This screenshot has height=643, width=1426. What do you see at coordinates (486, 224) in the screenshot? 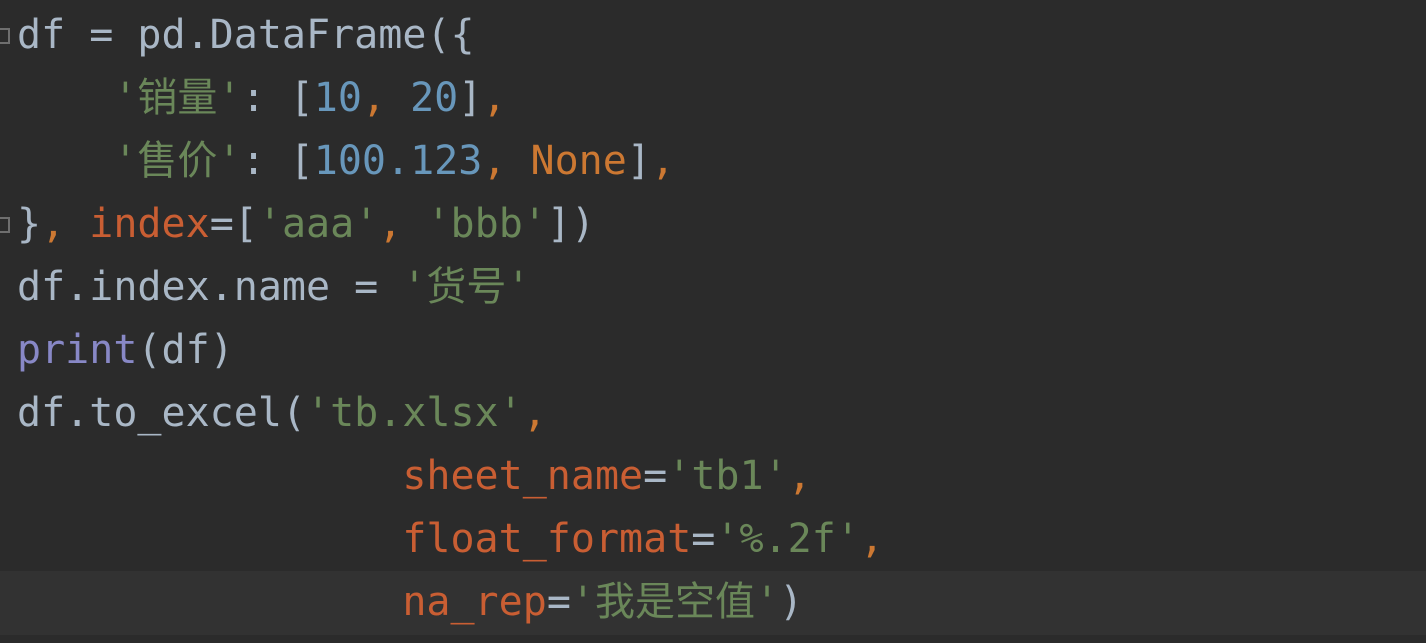
I see `code-token-string: 'bbb'` at bounding box center [486, 224].